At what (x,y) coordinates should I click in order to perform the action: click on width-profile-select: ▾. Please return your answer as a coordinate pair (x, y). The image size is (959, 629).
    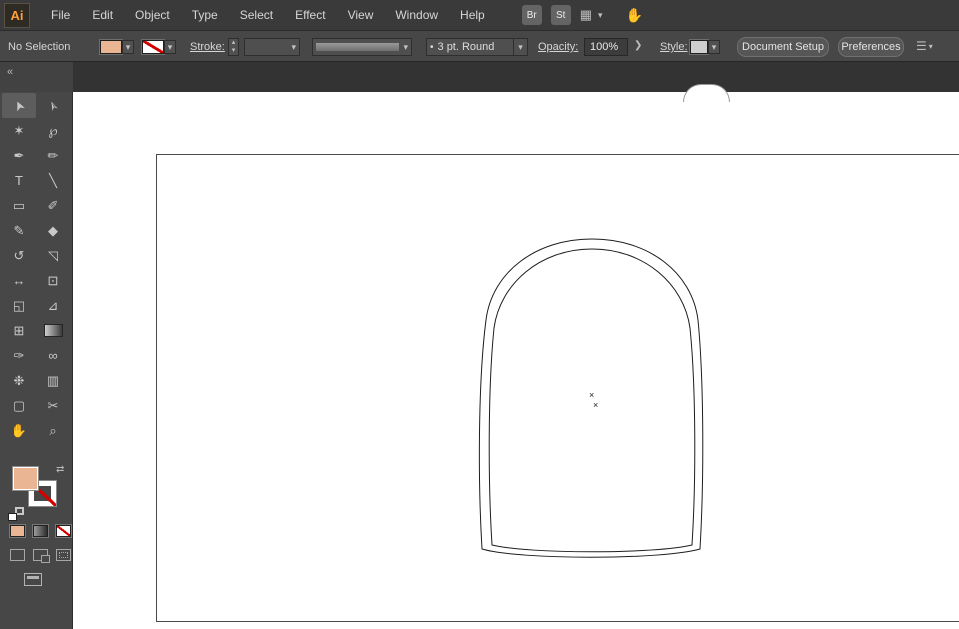
    Looking at the image, I should click on (362, 47).